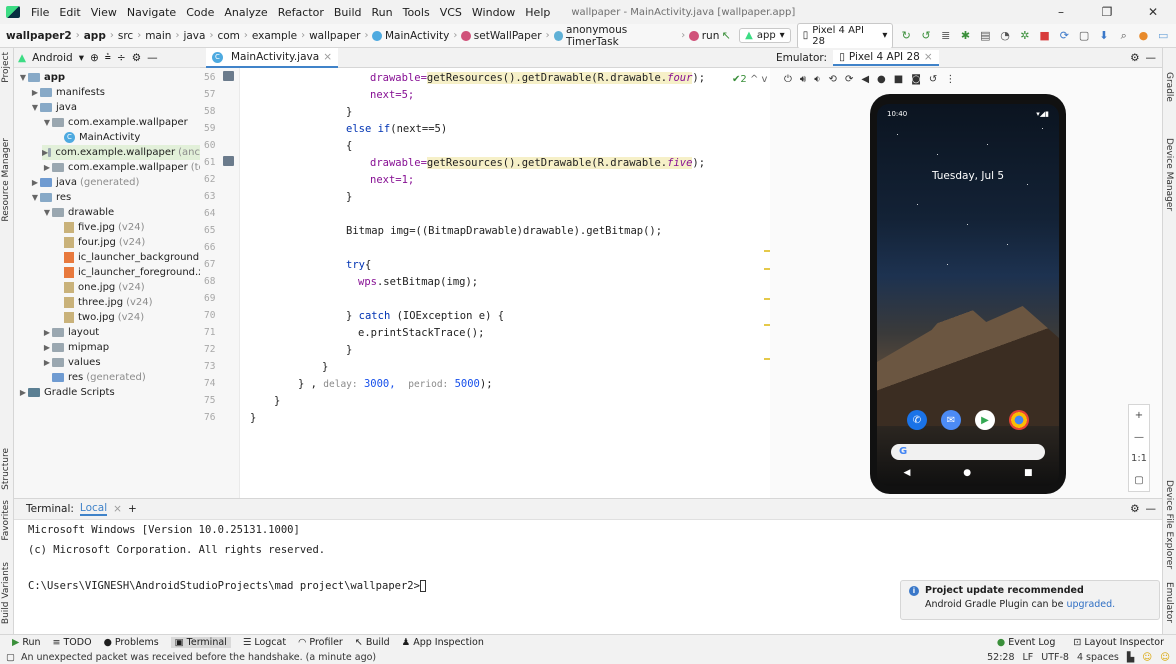 The height and width of the screenshot is (664, 1176). I want to click on hammer-icon: ↖, so click(726, 36).